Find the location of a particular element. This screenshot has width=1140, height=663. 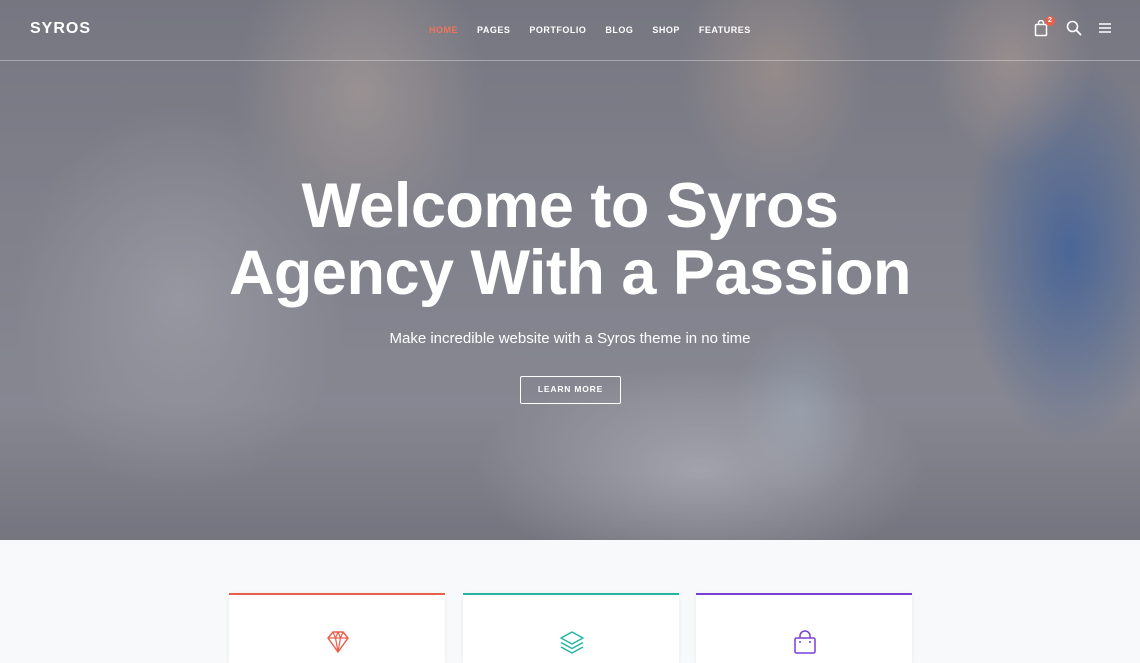

learn-more-button: LEARN MORE is located at coordinates (570, 390).